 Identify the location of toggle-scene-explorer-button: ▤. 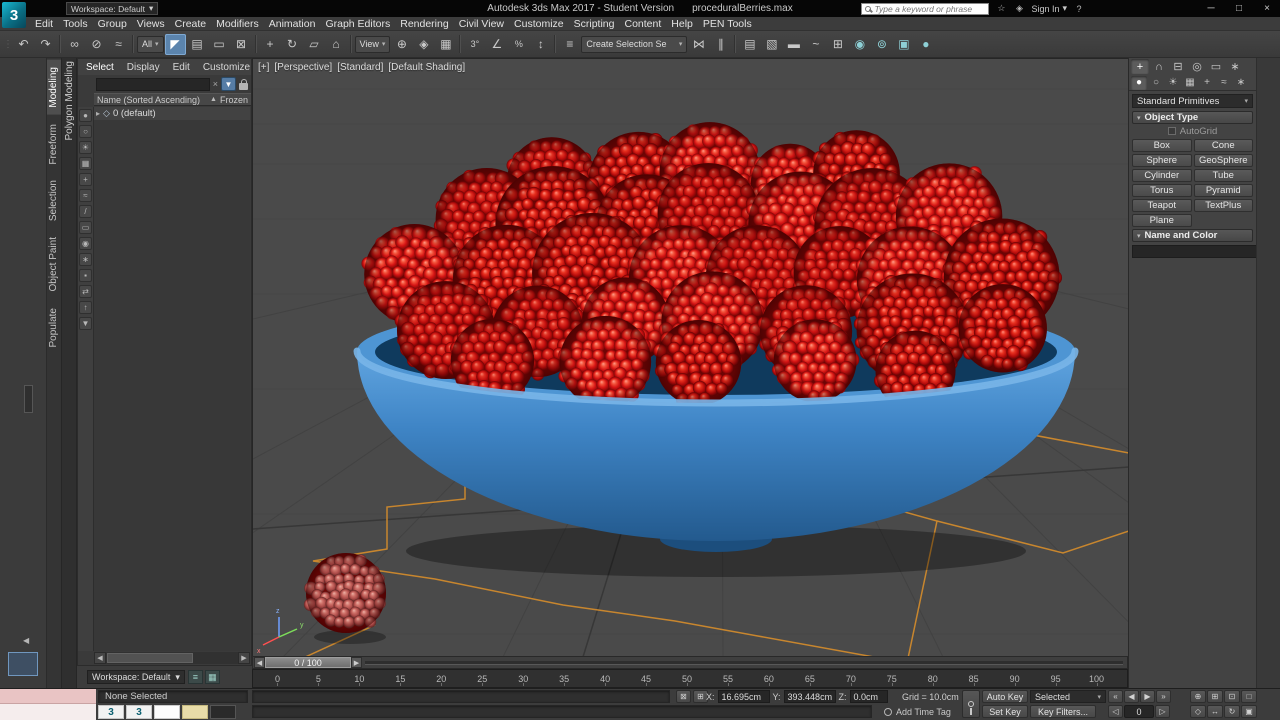
(749, 44).